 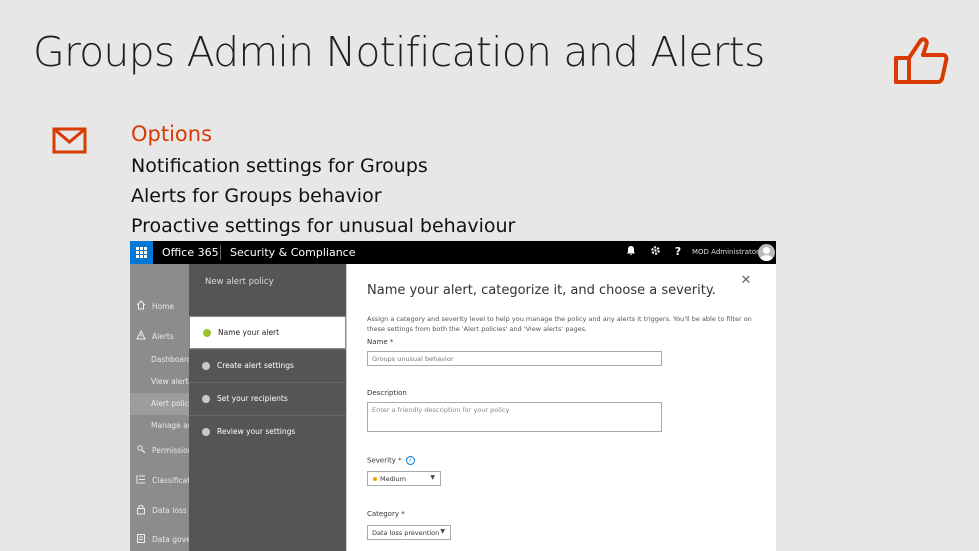 I want to click on lock-icon, so click(x=141, y=510).